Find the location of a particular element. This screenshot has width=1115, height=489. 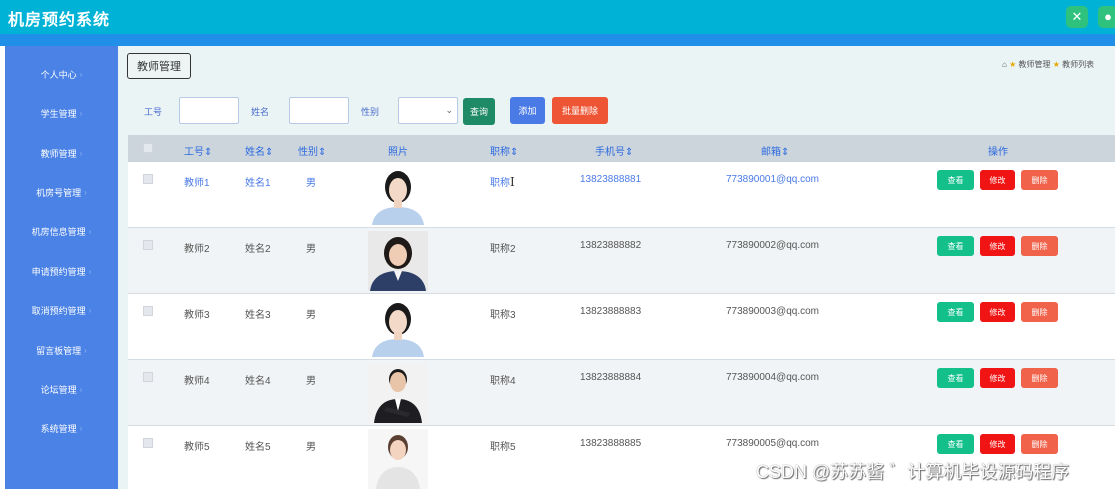

sidebar-item-cancellations: 取消预约管理 › is located at coordinates (61, 310).